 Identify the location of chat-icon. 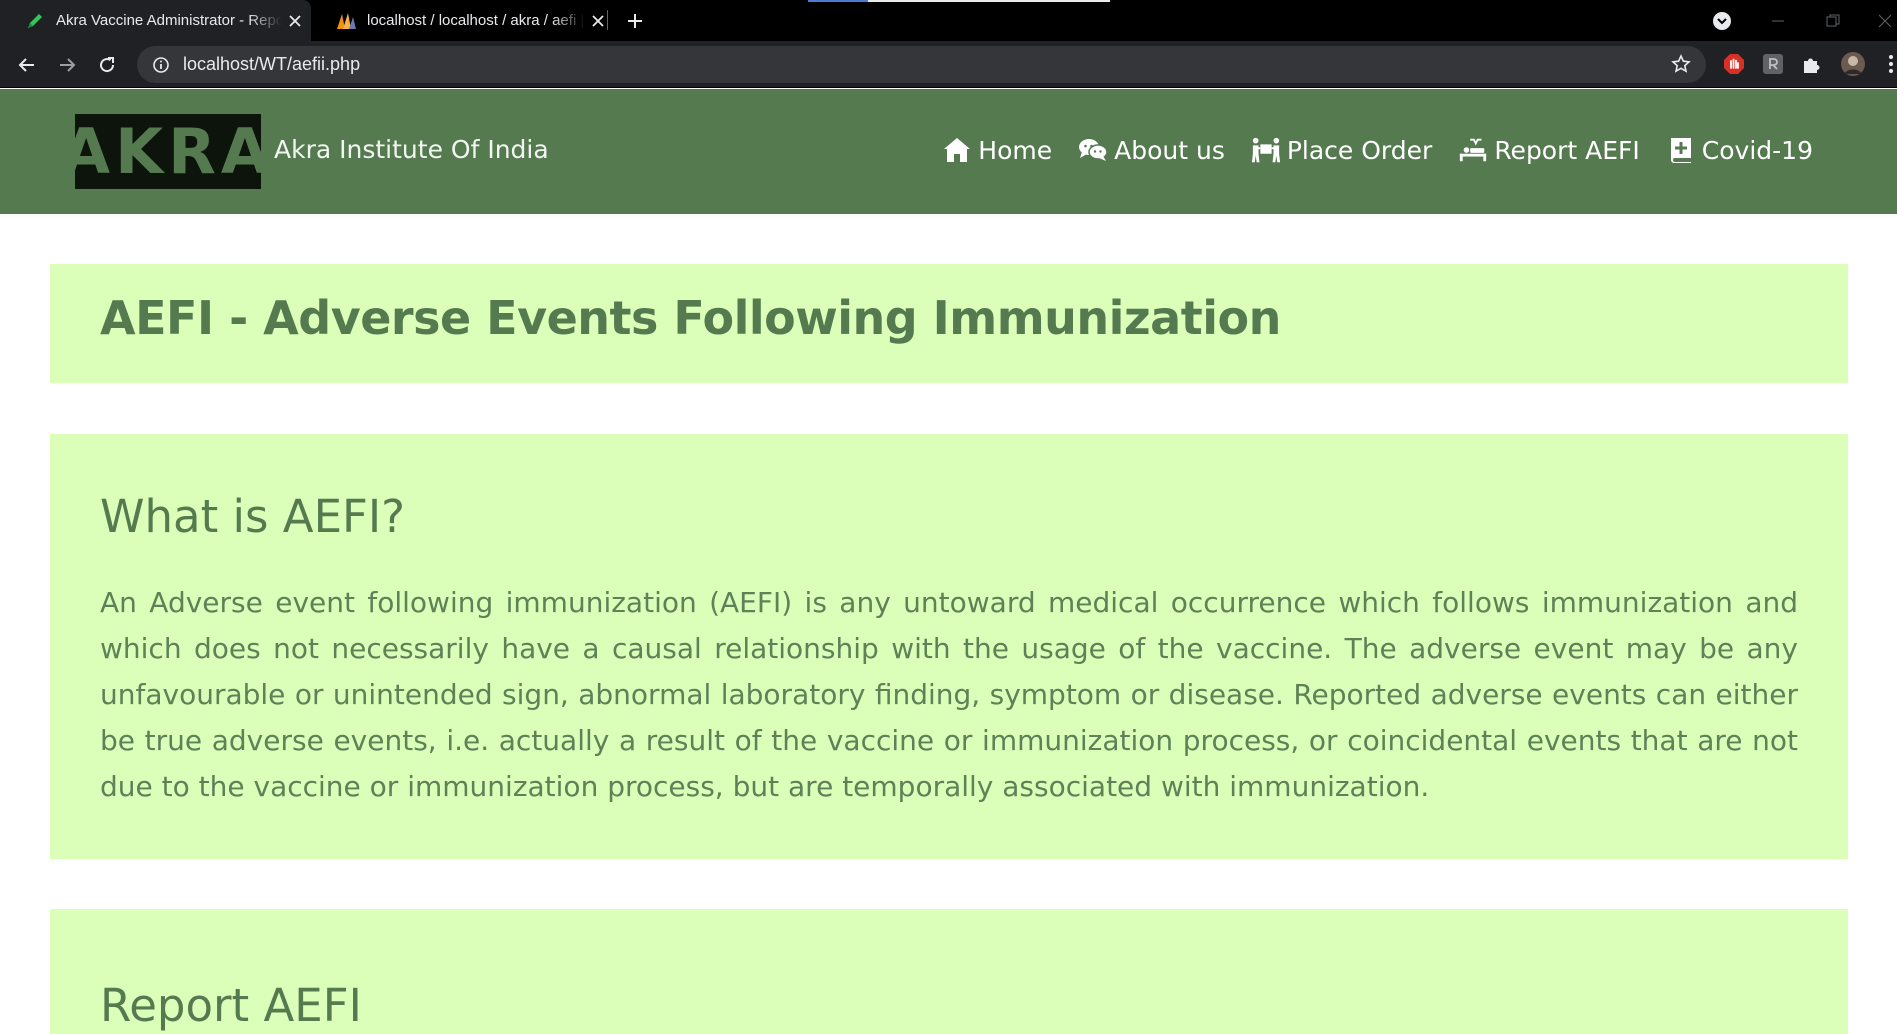
(1093, 150).